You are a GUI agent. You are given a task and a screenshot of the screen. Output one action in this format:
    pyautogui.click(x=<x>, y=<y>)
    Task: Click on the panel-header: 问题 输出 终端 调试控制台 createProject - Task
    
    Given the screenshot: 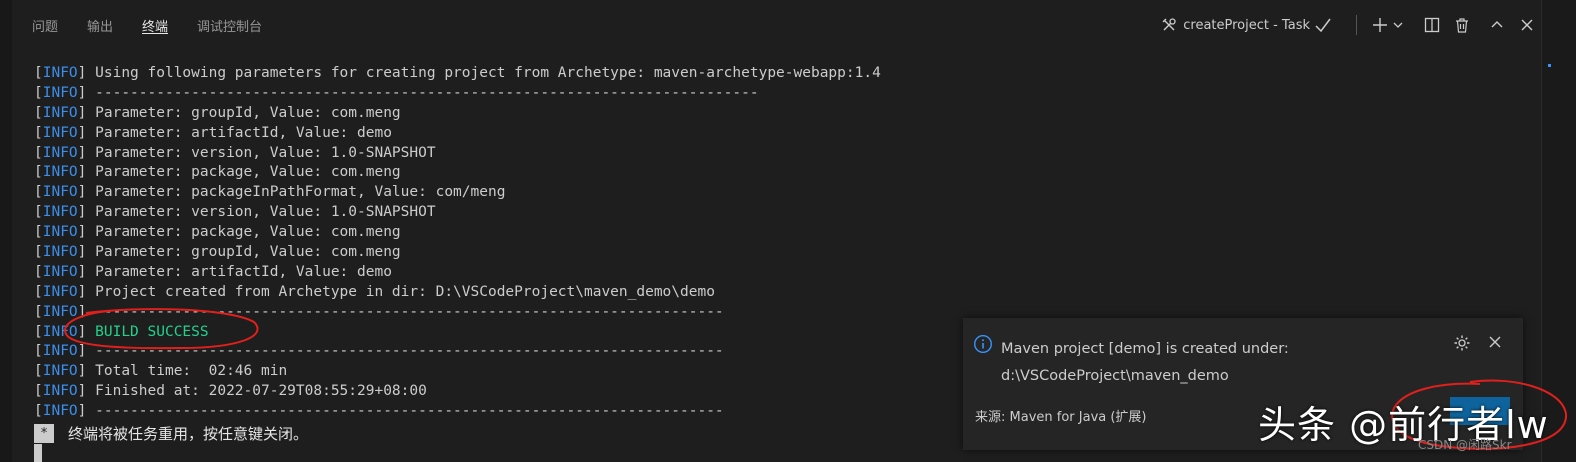 What is the action you would take?
    pyautogui.click(x=777, y=25)
    